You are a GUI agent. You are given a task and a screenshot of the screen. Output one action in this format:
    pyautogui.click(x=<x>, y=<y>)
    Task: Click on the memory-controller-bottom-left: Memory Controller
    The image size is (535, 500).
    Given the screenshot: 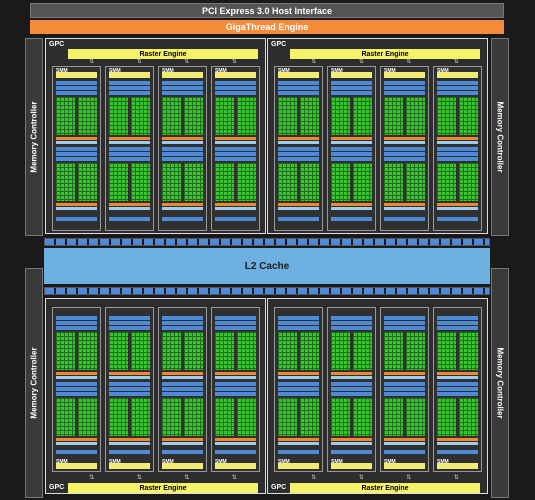 What is the action you would take?
    pyautogui.click(x=34, y=383)
    